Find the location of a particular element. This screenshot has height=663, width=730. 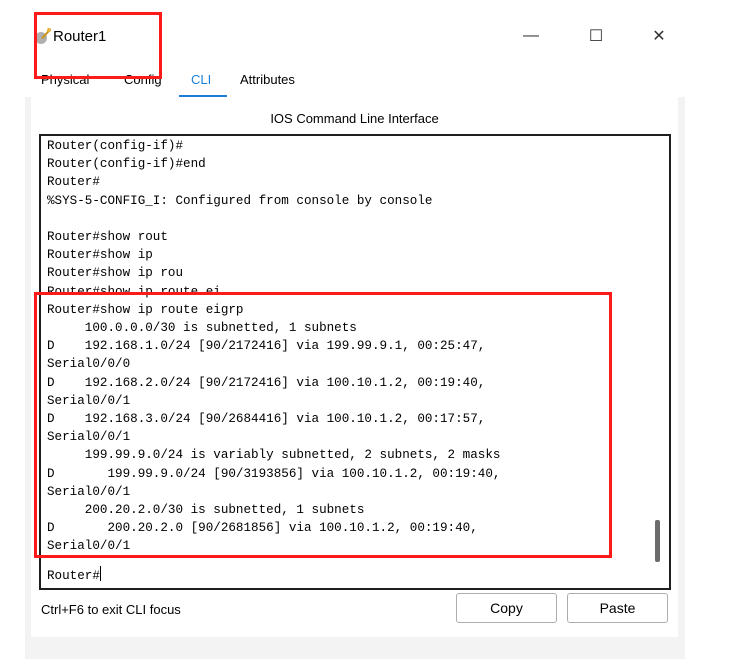

cli-focus-hint: Ctrl+F6 to exit CLI focus is located at coordinates (111, 609).